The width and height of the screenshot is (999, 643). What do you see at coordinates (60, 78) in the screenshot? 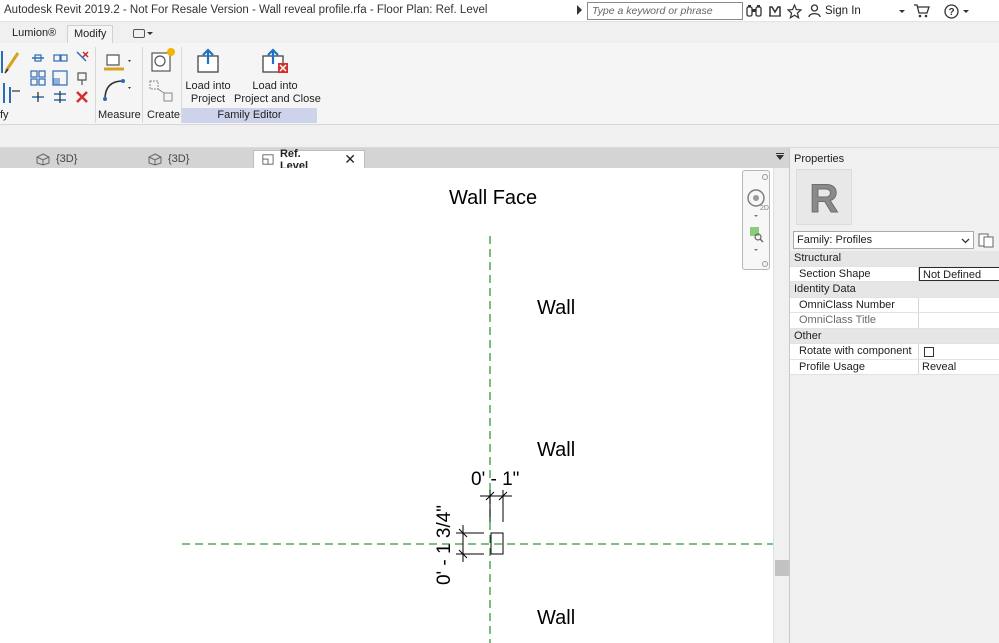
I see `scale-icon` at bounding box center [60, 78].